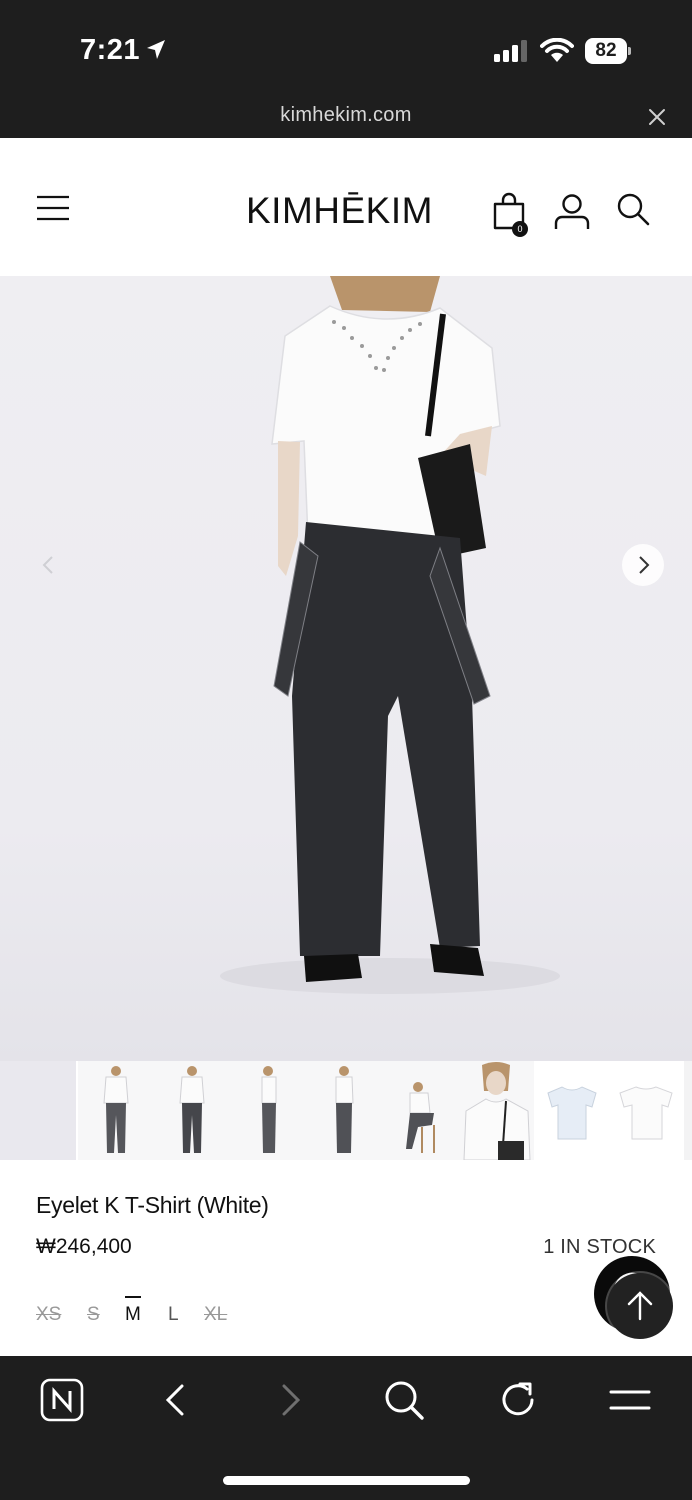 Image resolution: width=692 pixels, height=1500 pixels. What do you see at coordinates (346, 115) in the screenshot?
I see `url-display: kimhekim.com` at bounding box center [346, 115].